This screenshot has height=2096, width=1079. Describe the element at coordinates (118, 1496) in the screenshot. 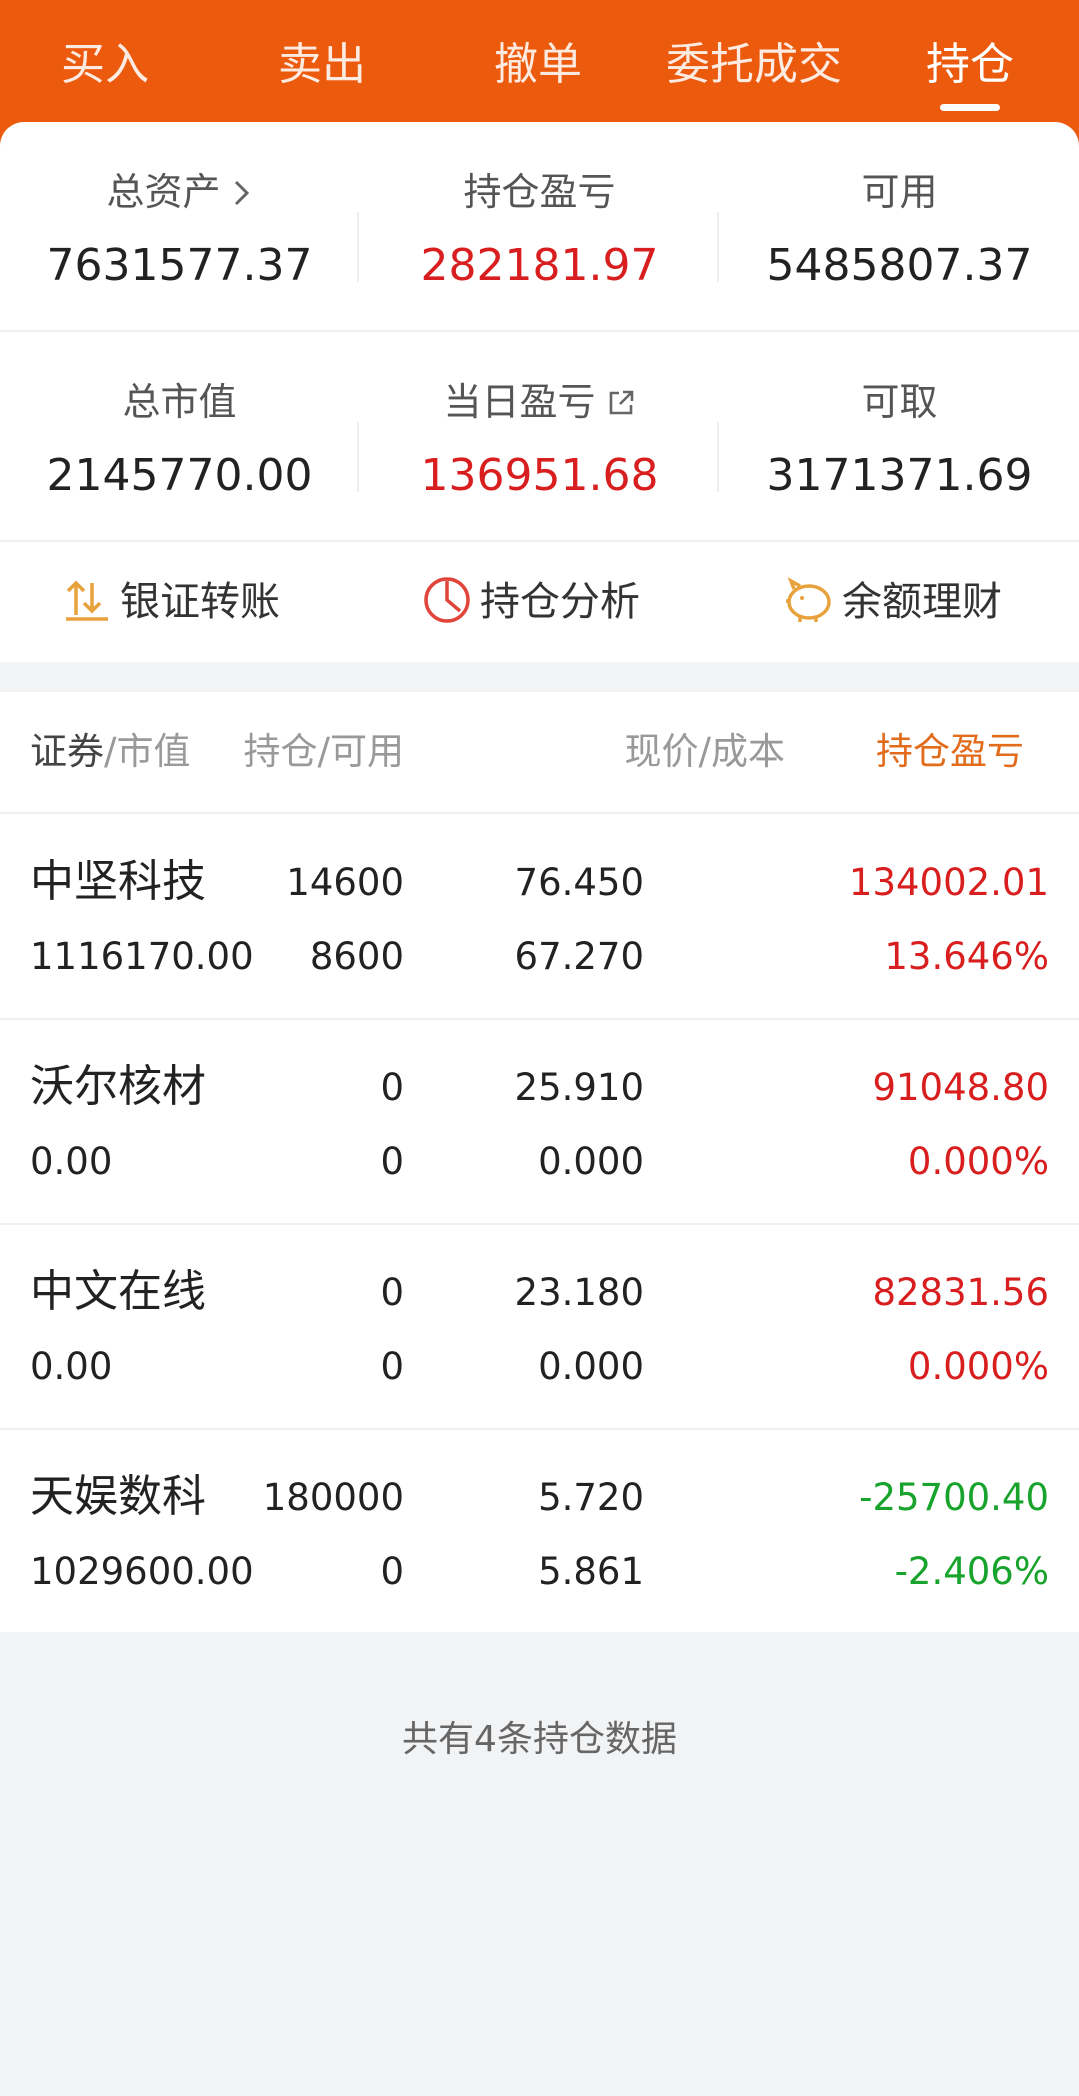

I see `stock-name: 天娱数科` at that location.